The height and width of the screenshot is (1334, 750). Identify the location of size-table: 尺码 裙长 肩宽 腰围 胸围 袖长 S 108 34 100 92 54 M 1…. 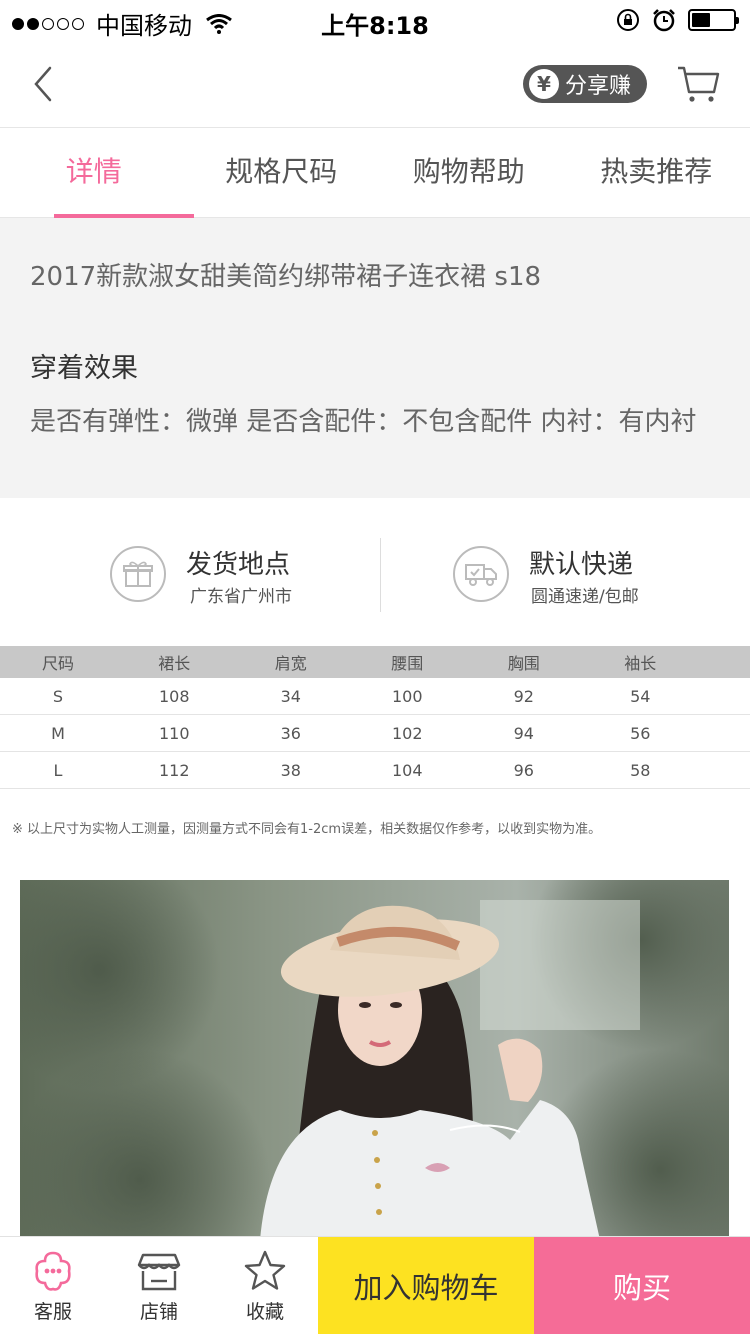
(375, 717).